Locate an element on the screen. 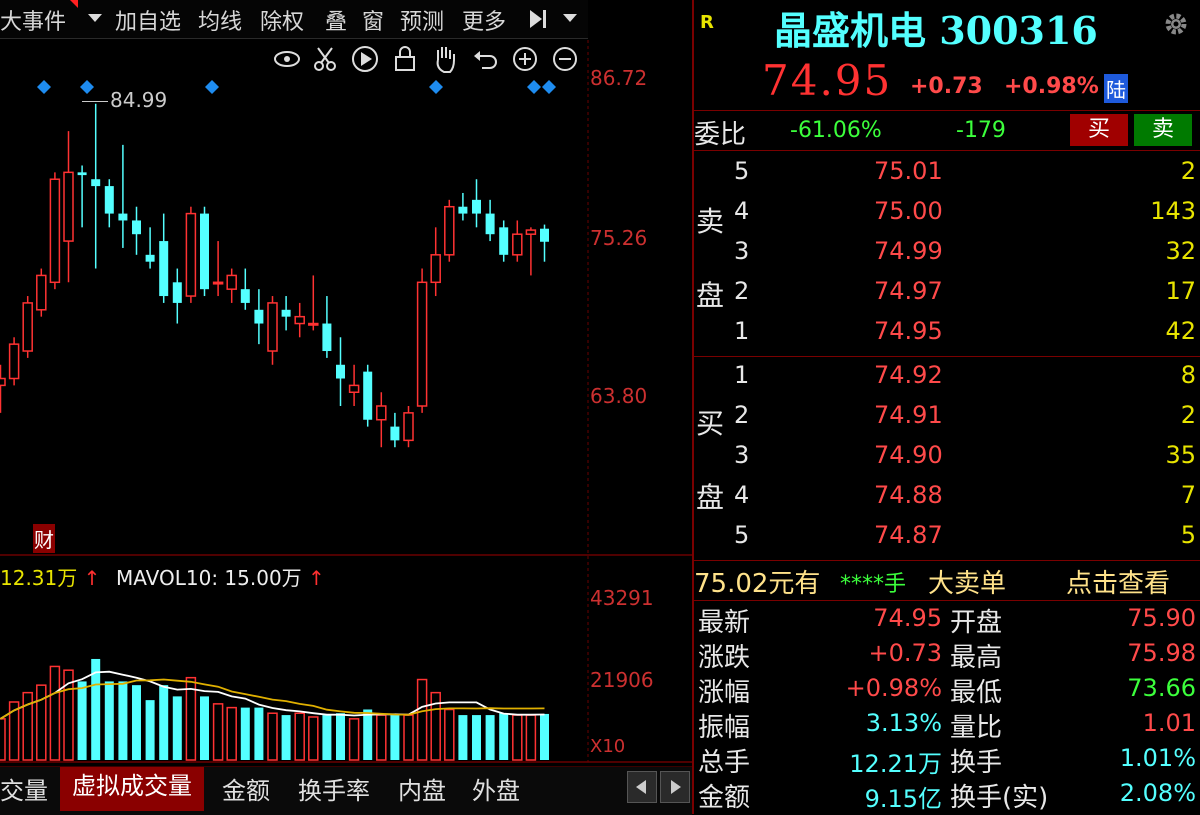 This screenshot has width=1200, height=815. scroll-right-button is located at coordinates (675, 787).